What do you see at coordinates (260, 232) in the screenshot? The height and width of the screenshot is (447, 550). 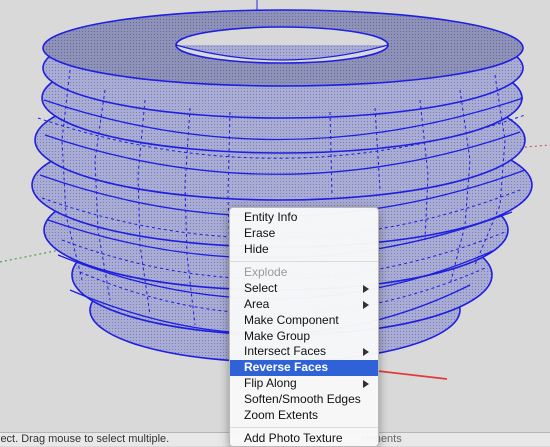 I see `menu-item-label: Erase` at bounding box center [260, 232].